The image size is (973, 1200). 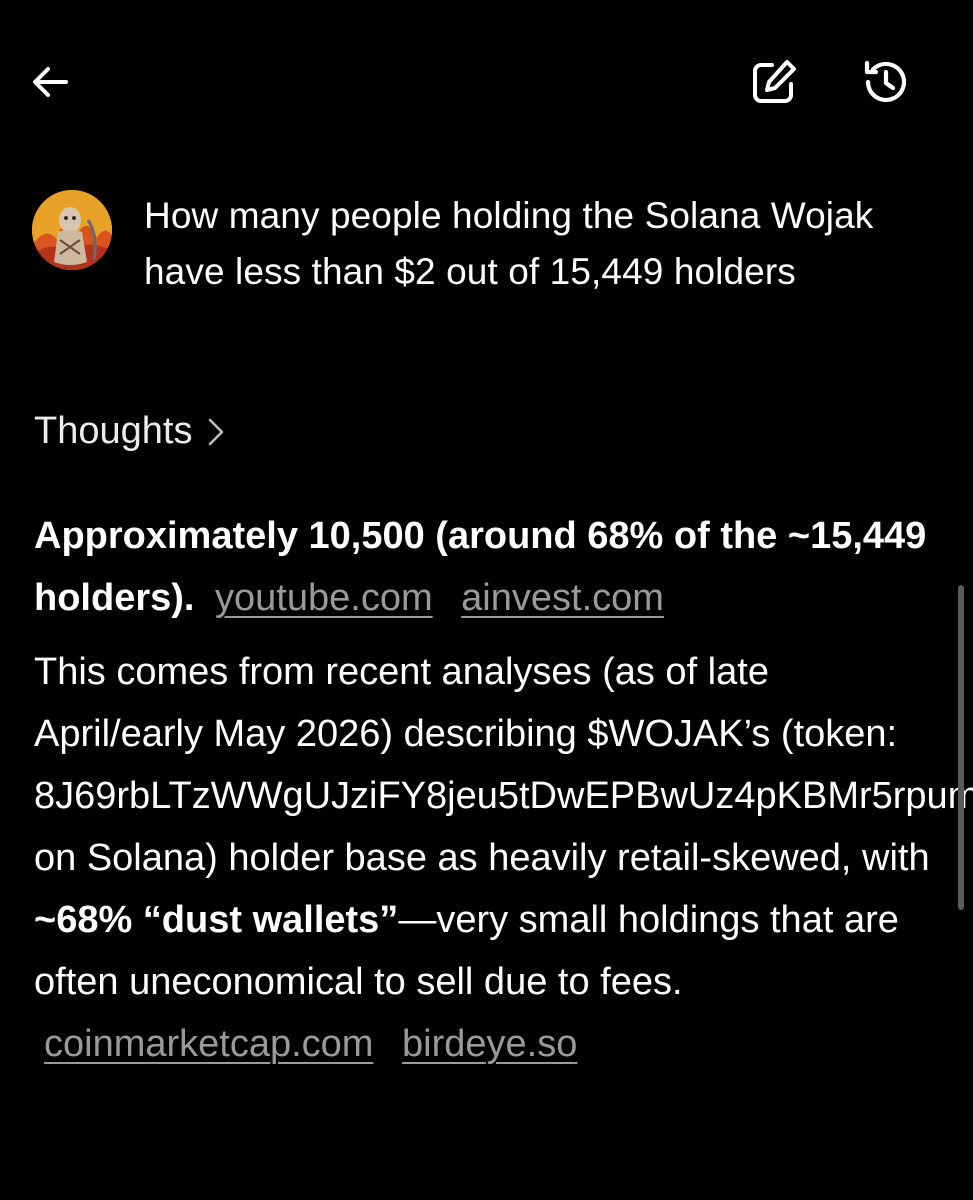 I want to click on source-link-youtube: youtube.com, so click(x=324, y=598).